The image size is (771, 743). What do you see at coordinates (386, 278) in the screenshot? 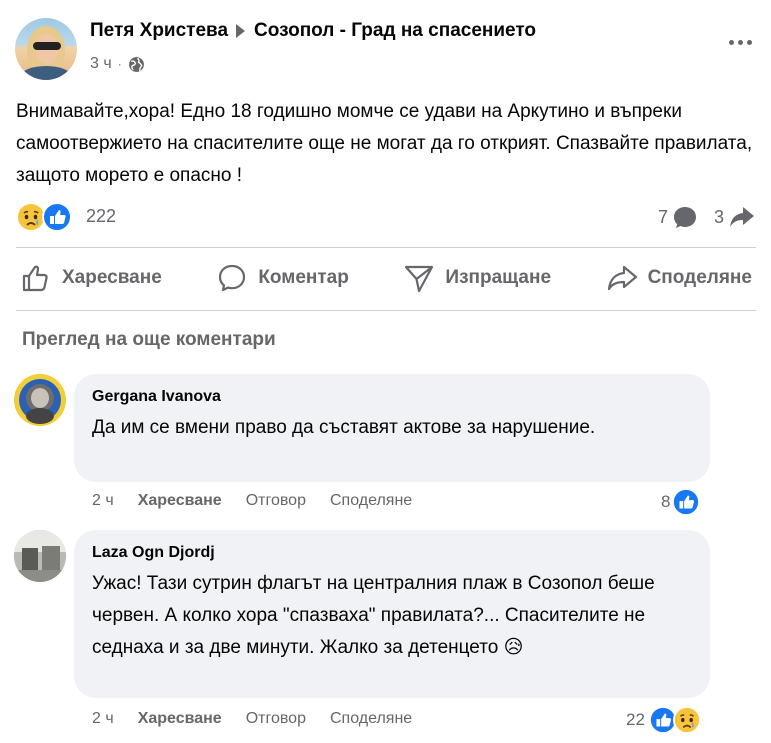
I see `post-actions: Харесване Коментар Изпращане Споделяне` at bounding box center [386, 278].